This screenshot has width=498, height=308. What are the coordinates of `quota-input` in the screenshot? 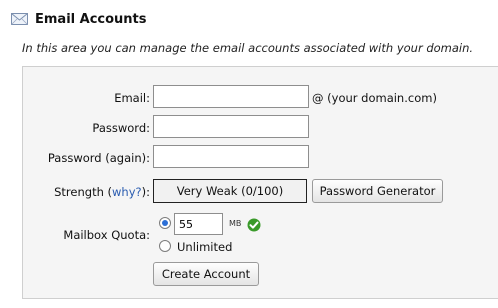 It's located at (198, 224).